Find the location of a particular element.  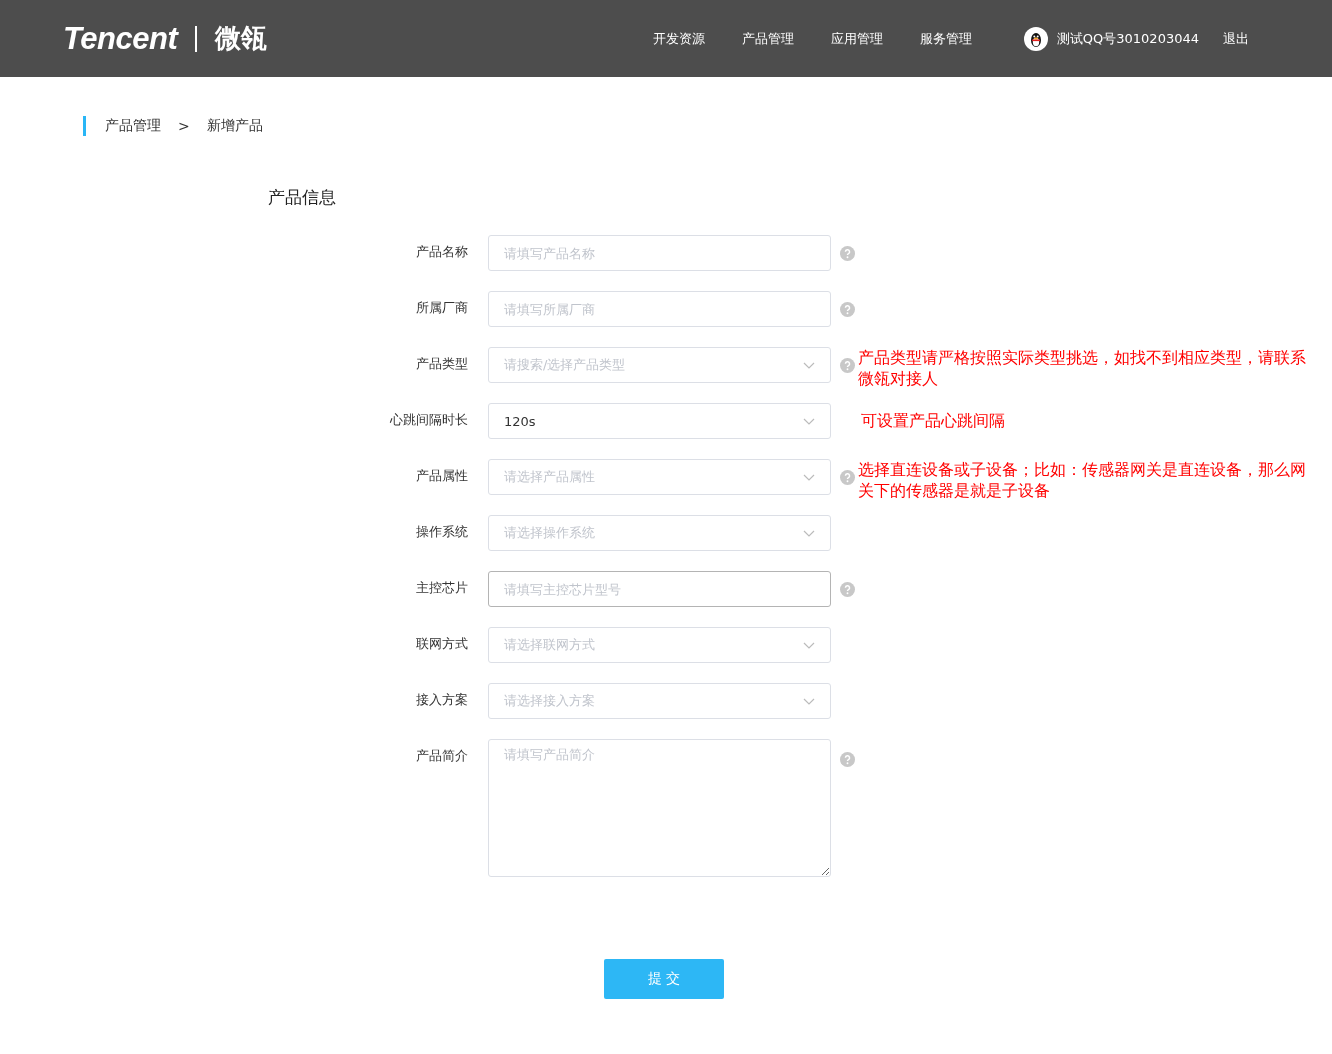

hint-text: 可设置产品心跳间隔 is located at coordinates (933, 421).